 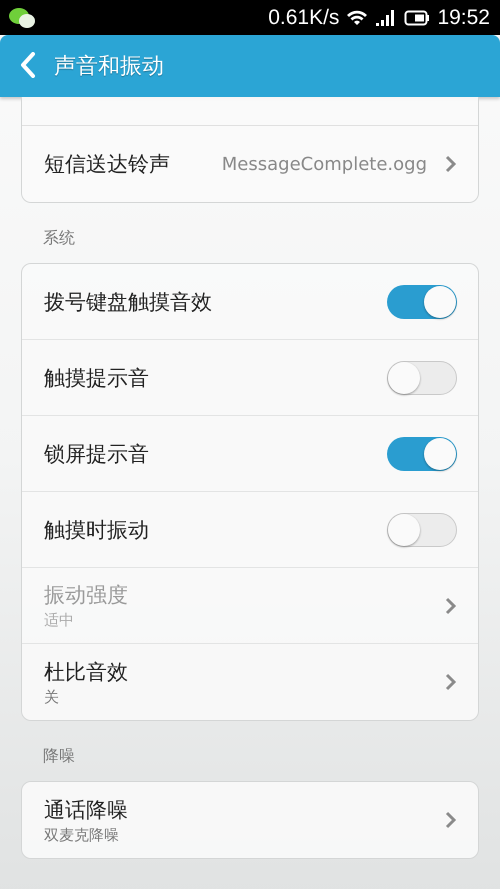 What do you see at coordinates (86, 672) in the screenshot?
I see `setting-title: 杜比音效` at bounding box center [86, 672].